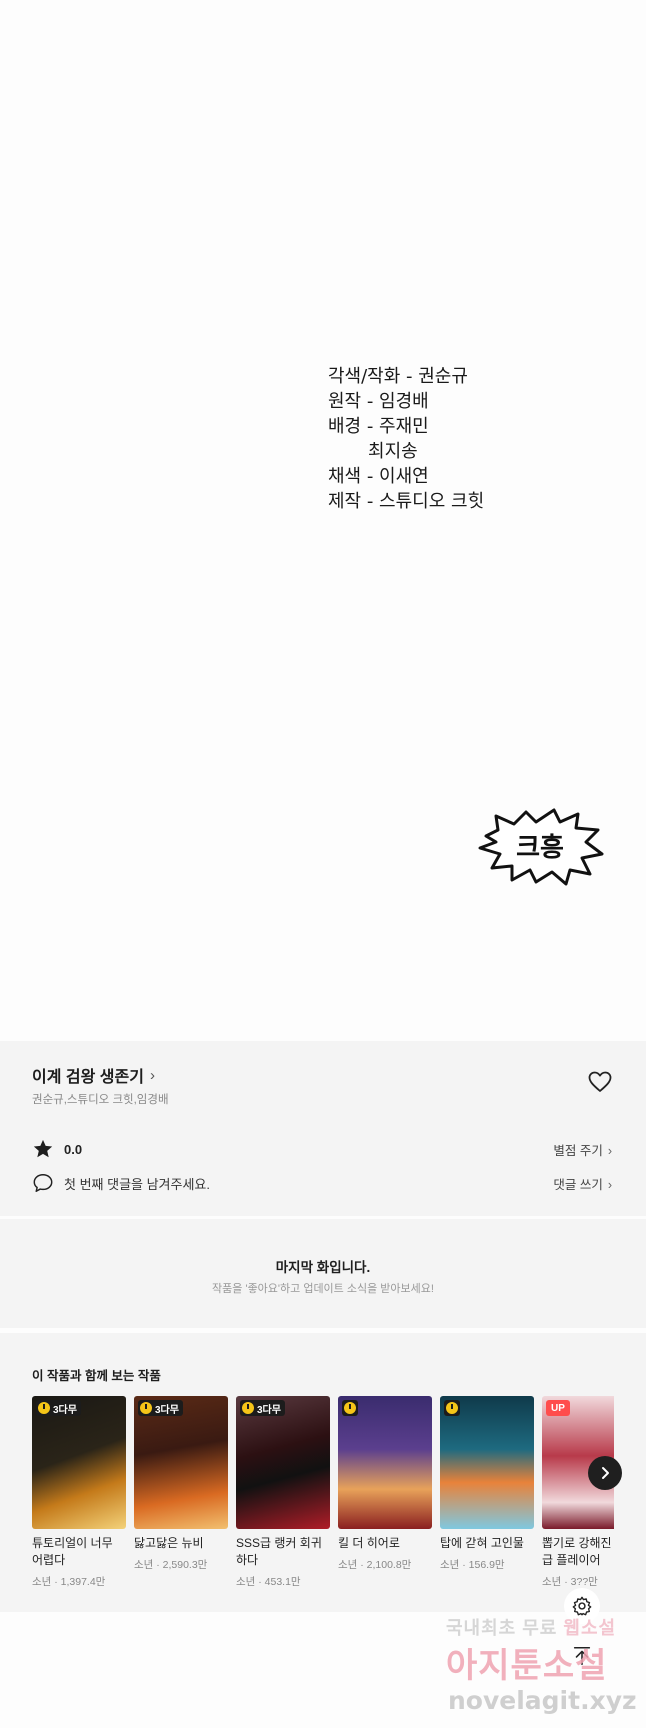  Describe the element at coordinates (578, 1551) in the screenshot. I see `card-title: 뽑기로 강해진 0성급 플레이어` at that location.